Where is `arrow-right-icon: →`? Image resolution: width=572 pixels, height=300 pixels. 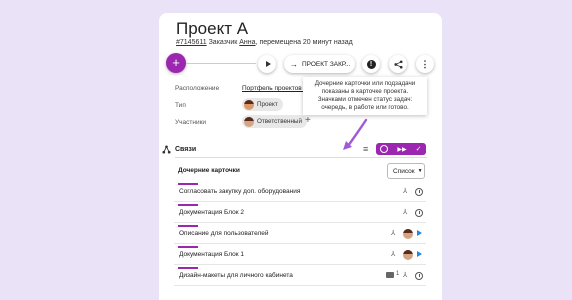 arrow-right-icon: → is located at coordinates (294, 64).